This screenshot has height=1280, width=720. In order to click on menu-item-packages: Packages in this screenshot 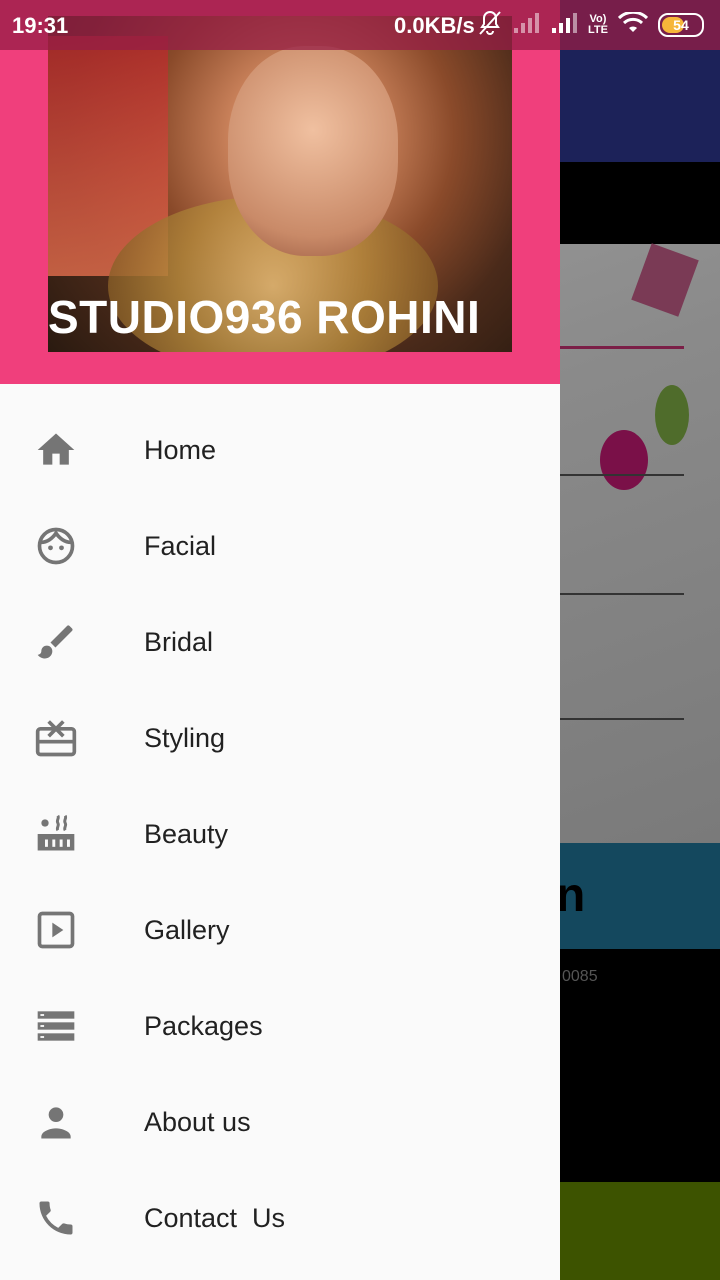, I will do `click(280, 1026)`.